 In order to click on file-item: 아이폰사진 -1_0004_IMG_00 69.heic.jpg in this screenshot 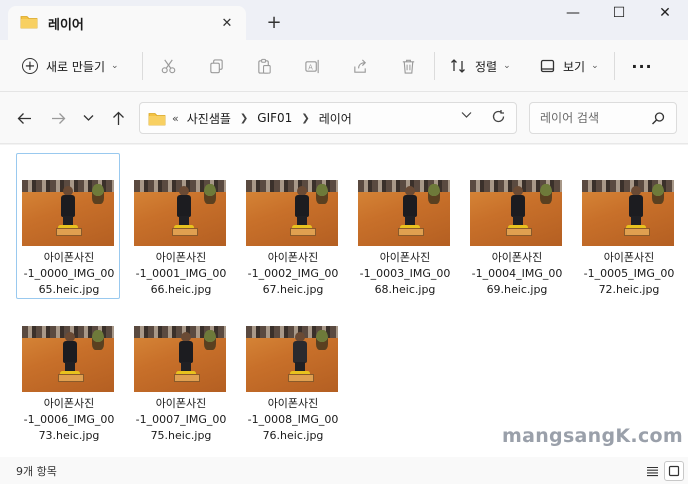, I will do `click(516, 226)`.